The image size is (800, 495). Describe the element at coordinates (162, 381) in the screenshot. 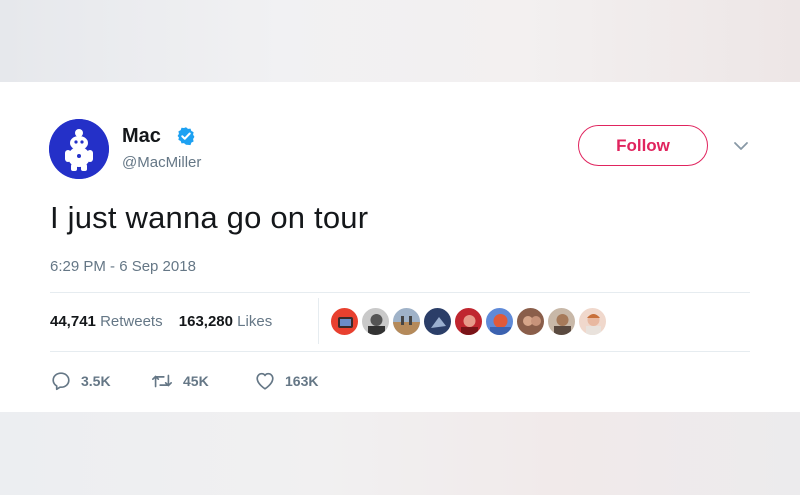

I see `retweet-icon` at that location.